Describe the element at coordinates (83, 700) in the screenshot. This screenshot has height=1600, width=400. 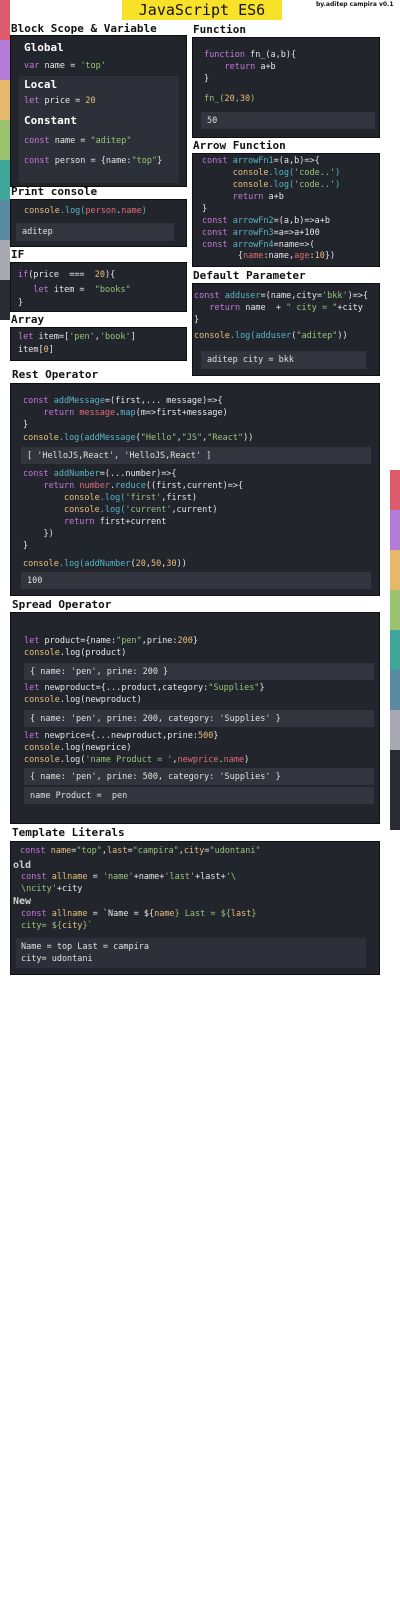
I see `spread-line-4: console.log(newproduct)` at that location.